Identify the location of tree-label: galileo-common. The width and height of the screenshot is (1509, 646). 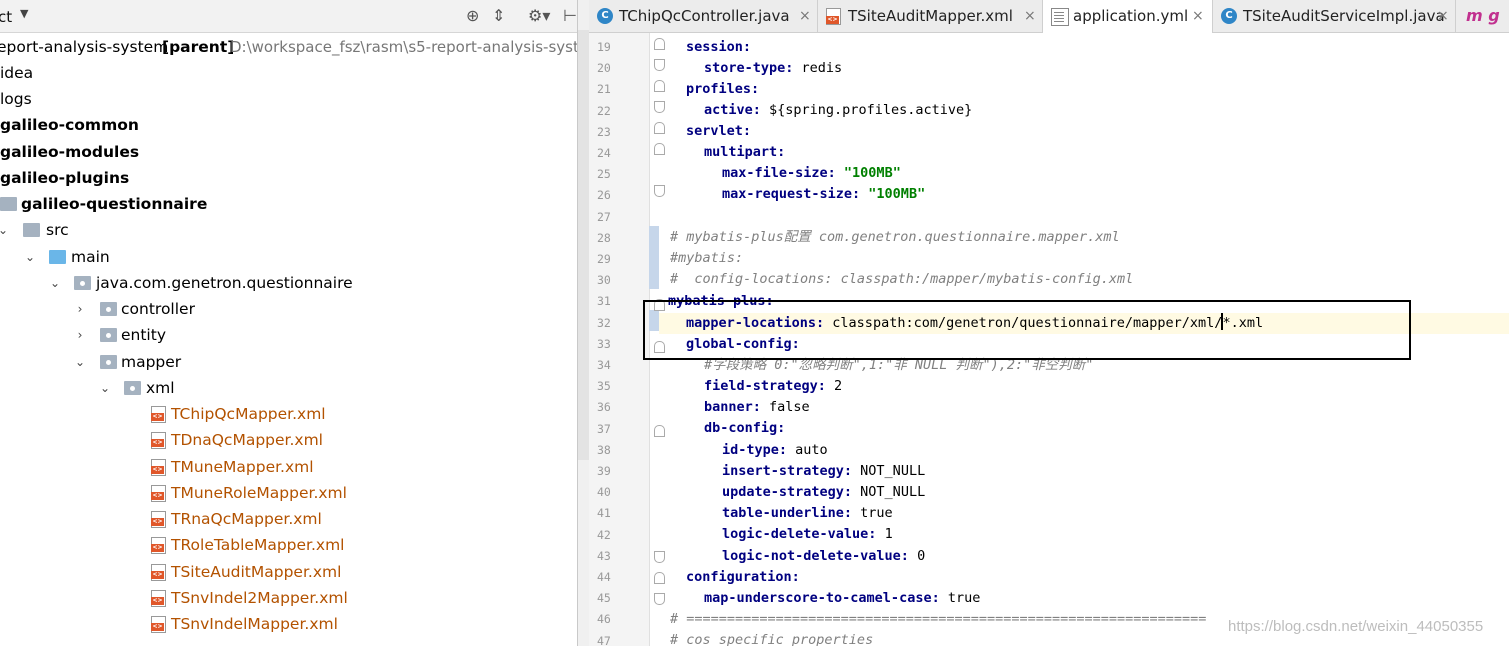
(69, 125).